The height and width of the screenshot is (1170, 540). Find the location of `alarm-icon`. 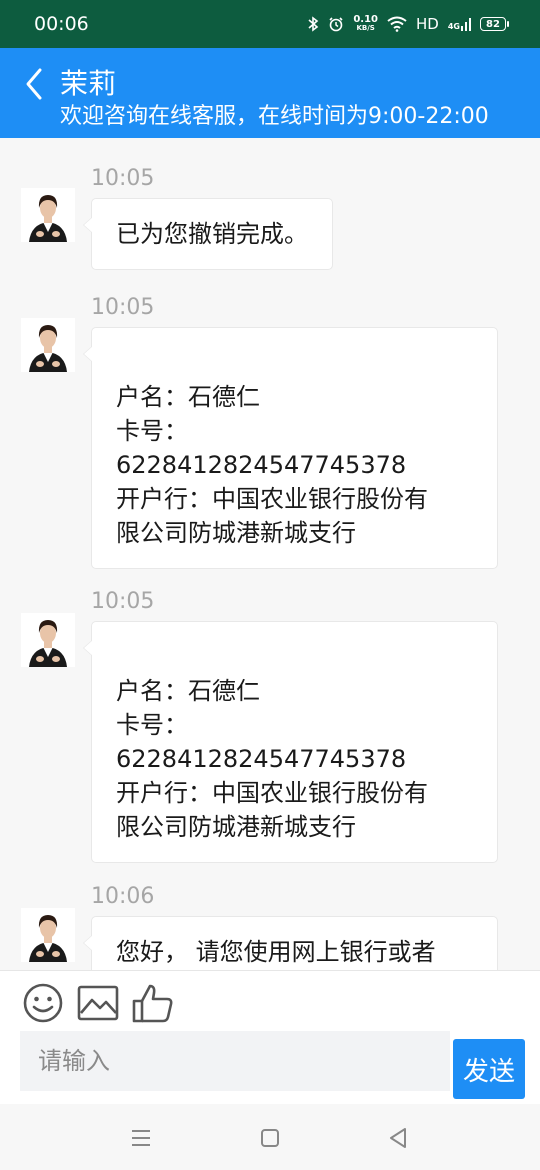

alarm-icon is located at coordinates (336, 24).